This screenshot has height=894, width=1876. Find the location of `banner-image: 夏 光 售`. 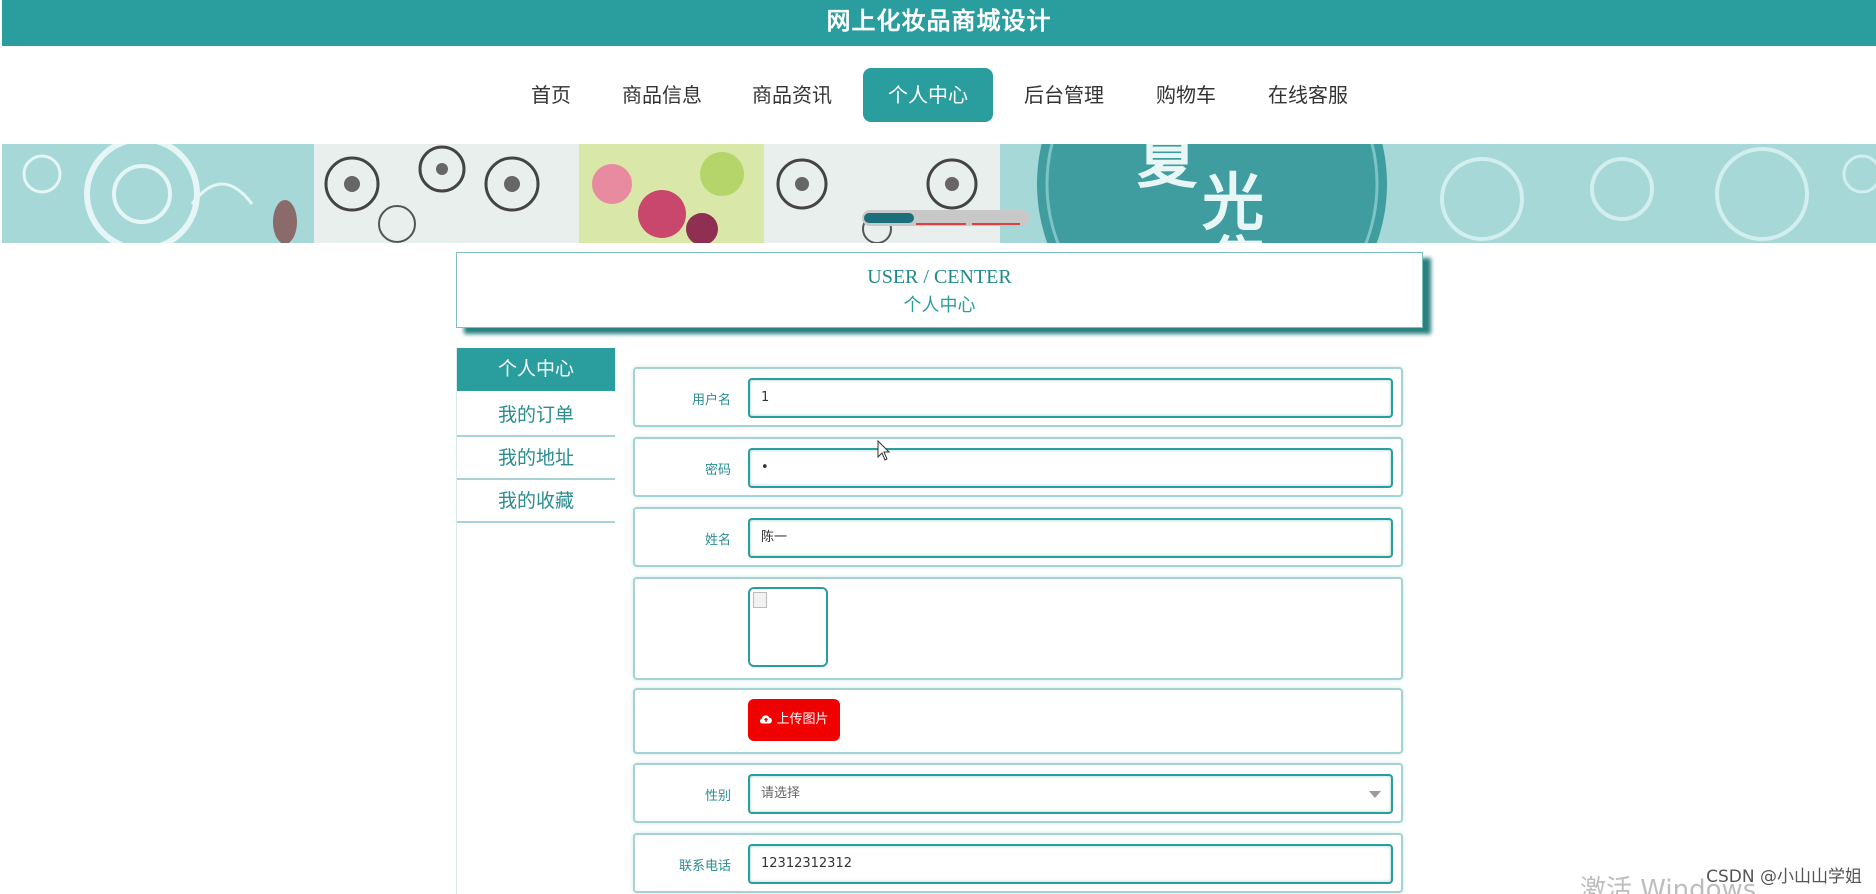

banner-image: 夏 光 售 is located at coordinates (939, 193).